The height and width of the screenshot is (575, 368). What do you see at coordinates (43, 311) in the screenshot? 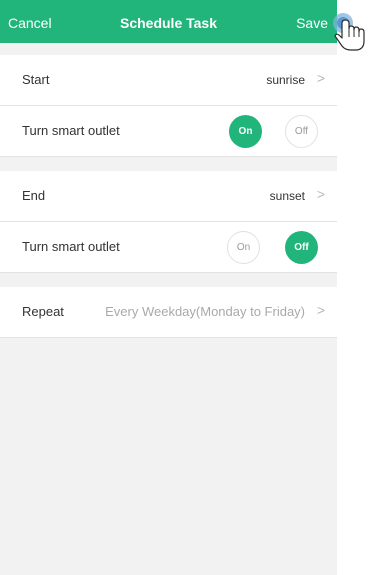
I see `repeat-label: Repeat` at bounding box center [43, 311].